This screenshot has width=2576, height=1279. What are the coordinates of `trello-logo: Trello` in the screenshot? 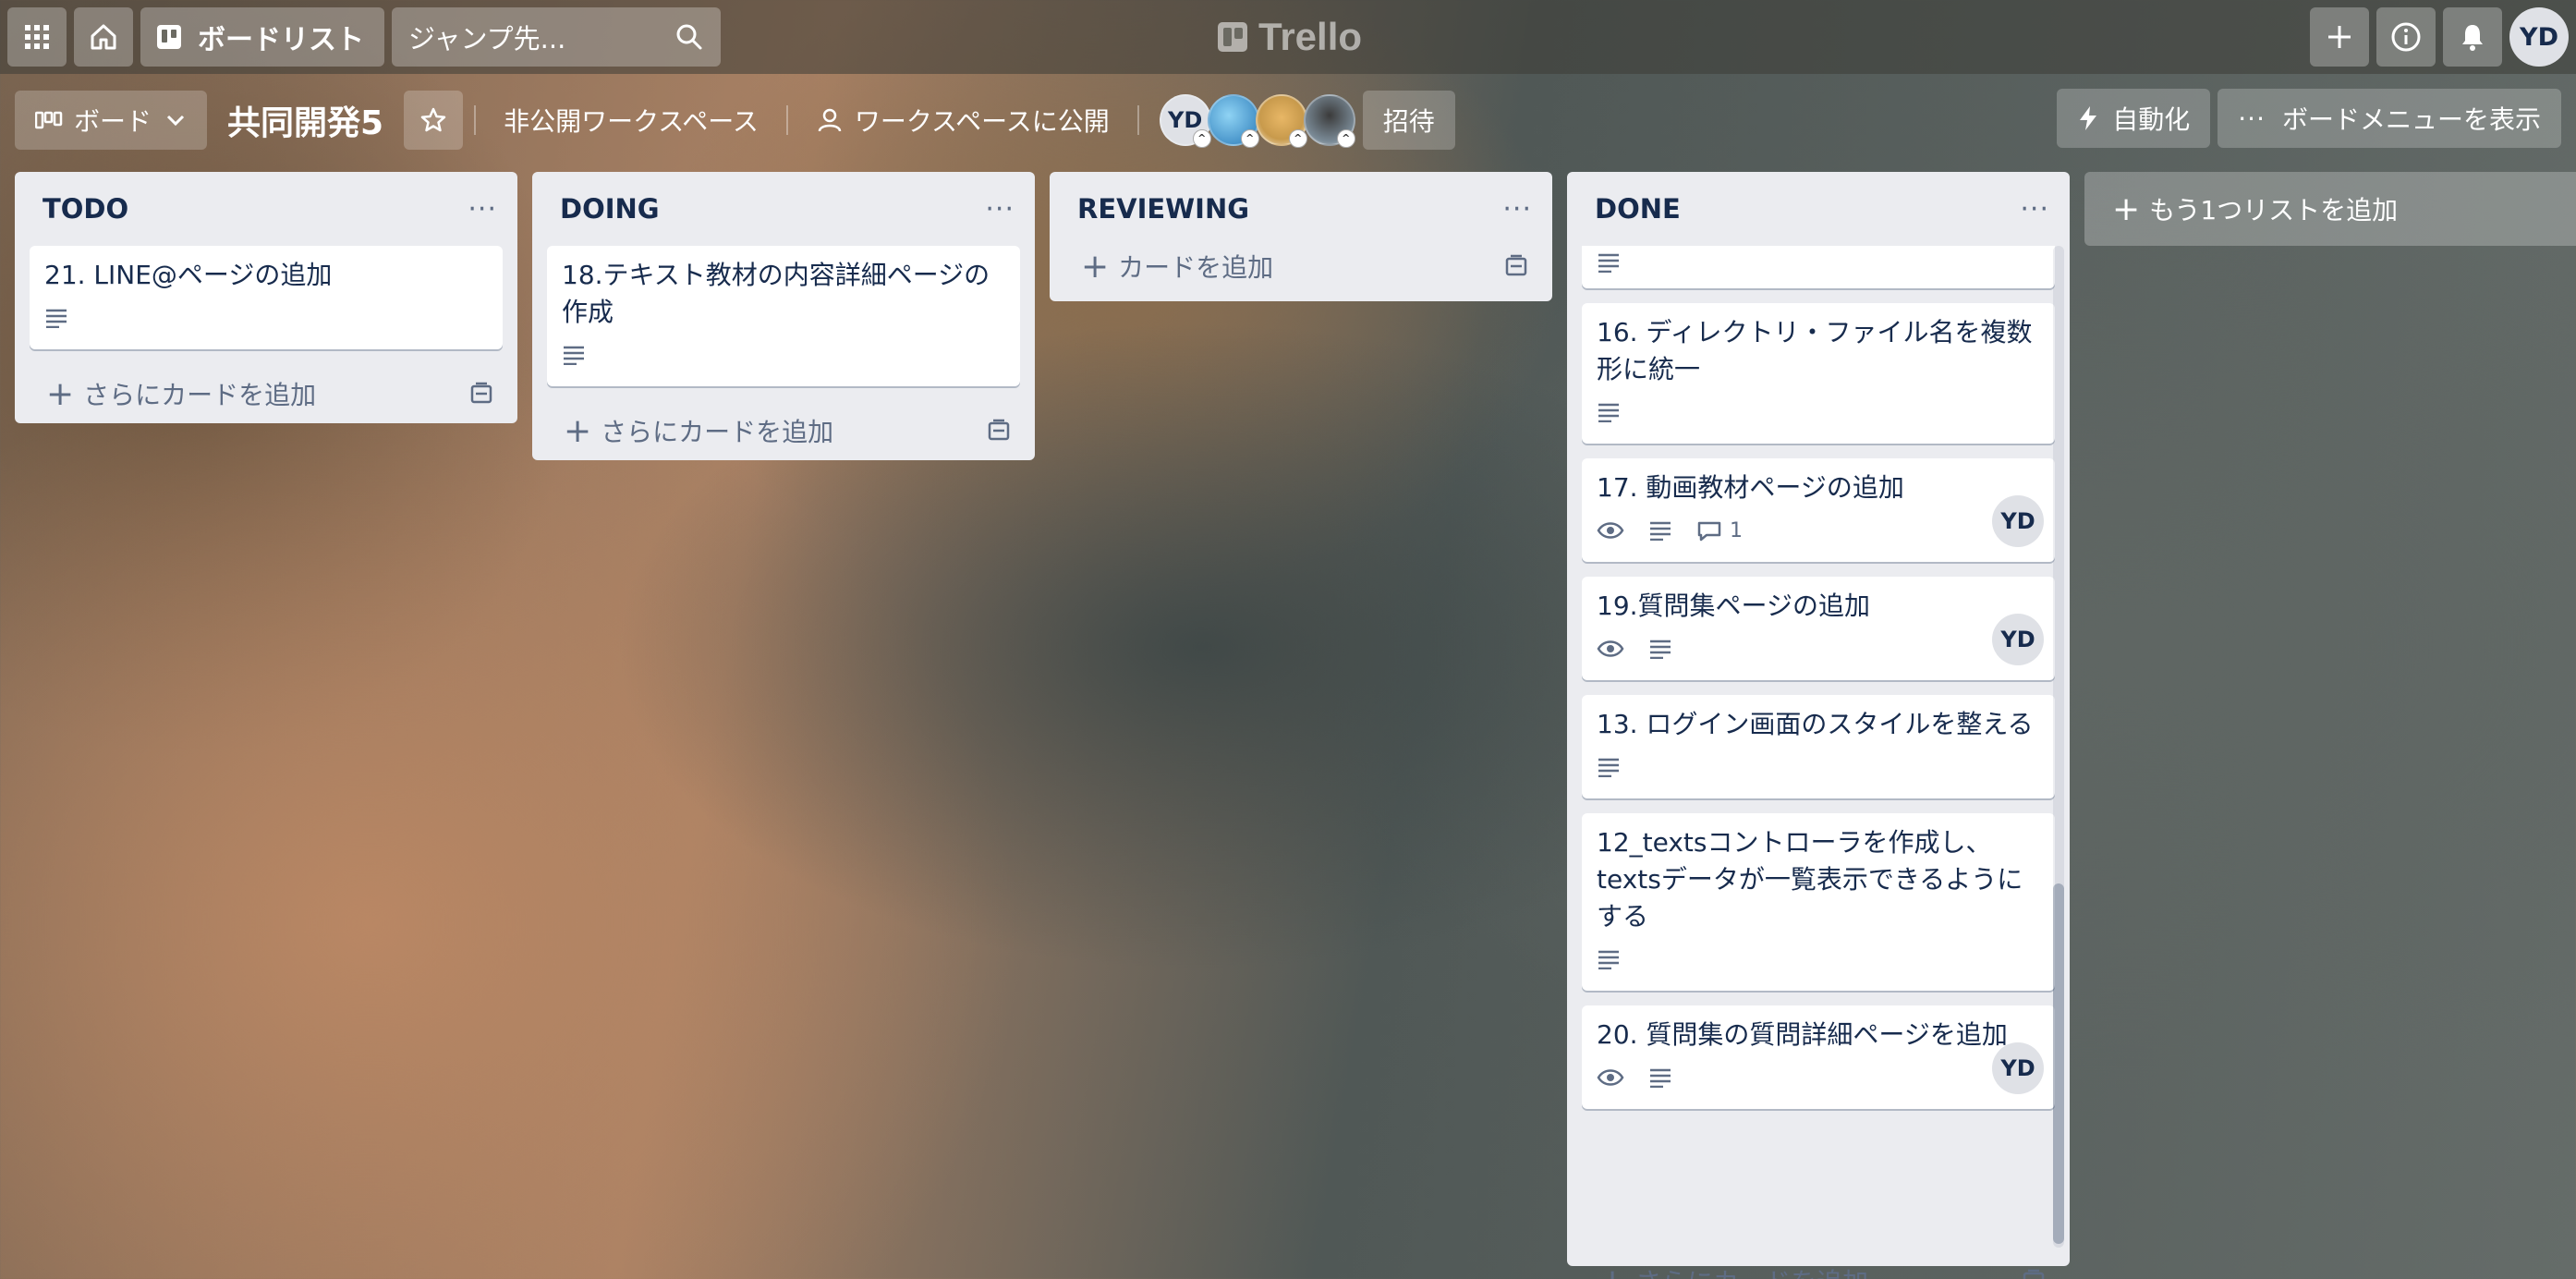 It's located at (1290, 37).